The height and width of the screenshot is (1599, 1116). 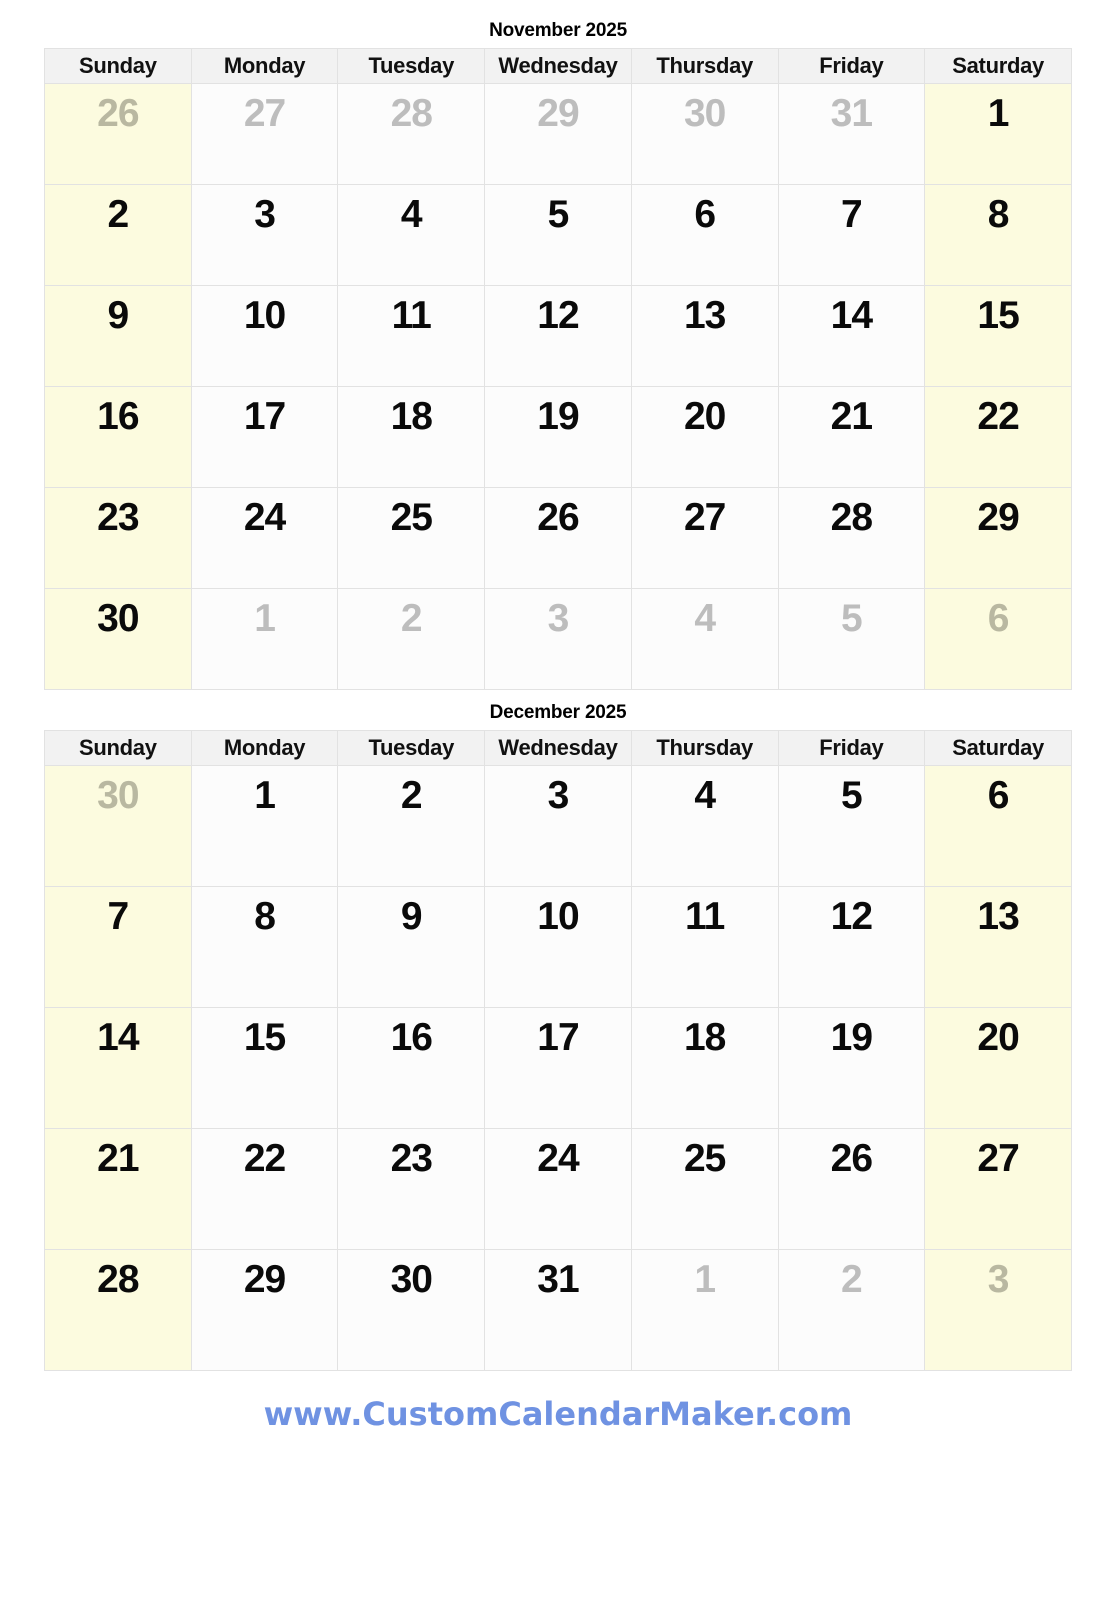 I want to click on weekday-header-tuesday: Tuesday, so click(x=411, y=748).